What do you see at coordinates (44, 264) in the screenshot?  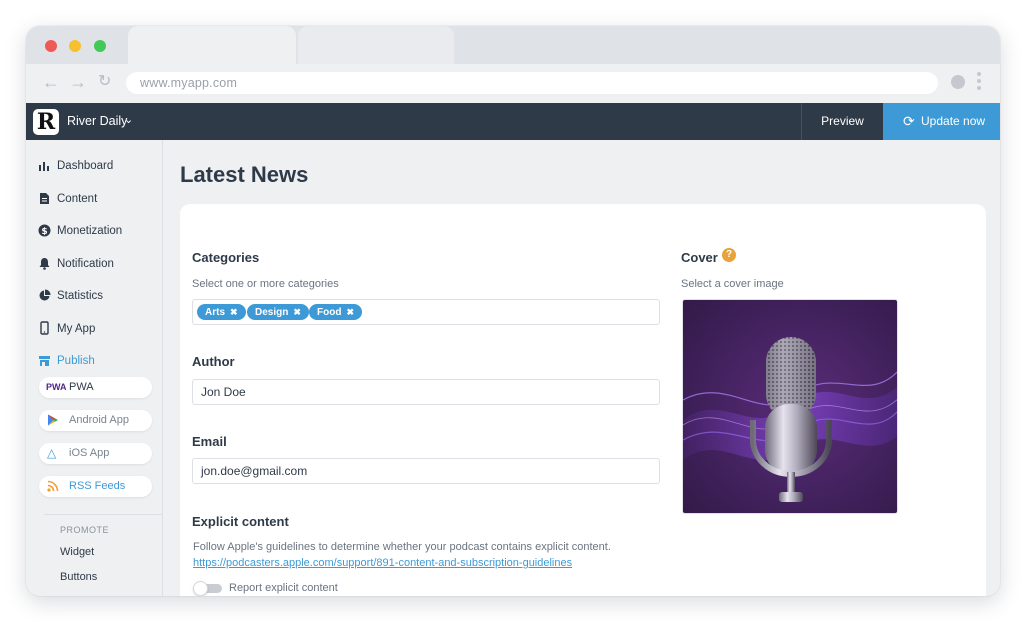 I see `bell-icon` at bounding box center [44, 264].